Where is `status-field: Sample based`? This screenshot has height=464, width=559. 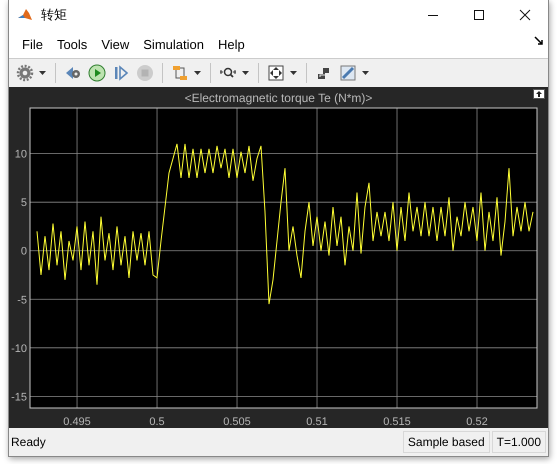 status-field: Sample based is located at coordinates (446, 442).